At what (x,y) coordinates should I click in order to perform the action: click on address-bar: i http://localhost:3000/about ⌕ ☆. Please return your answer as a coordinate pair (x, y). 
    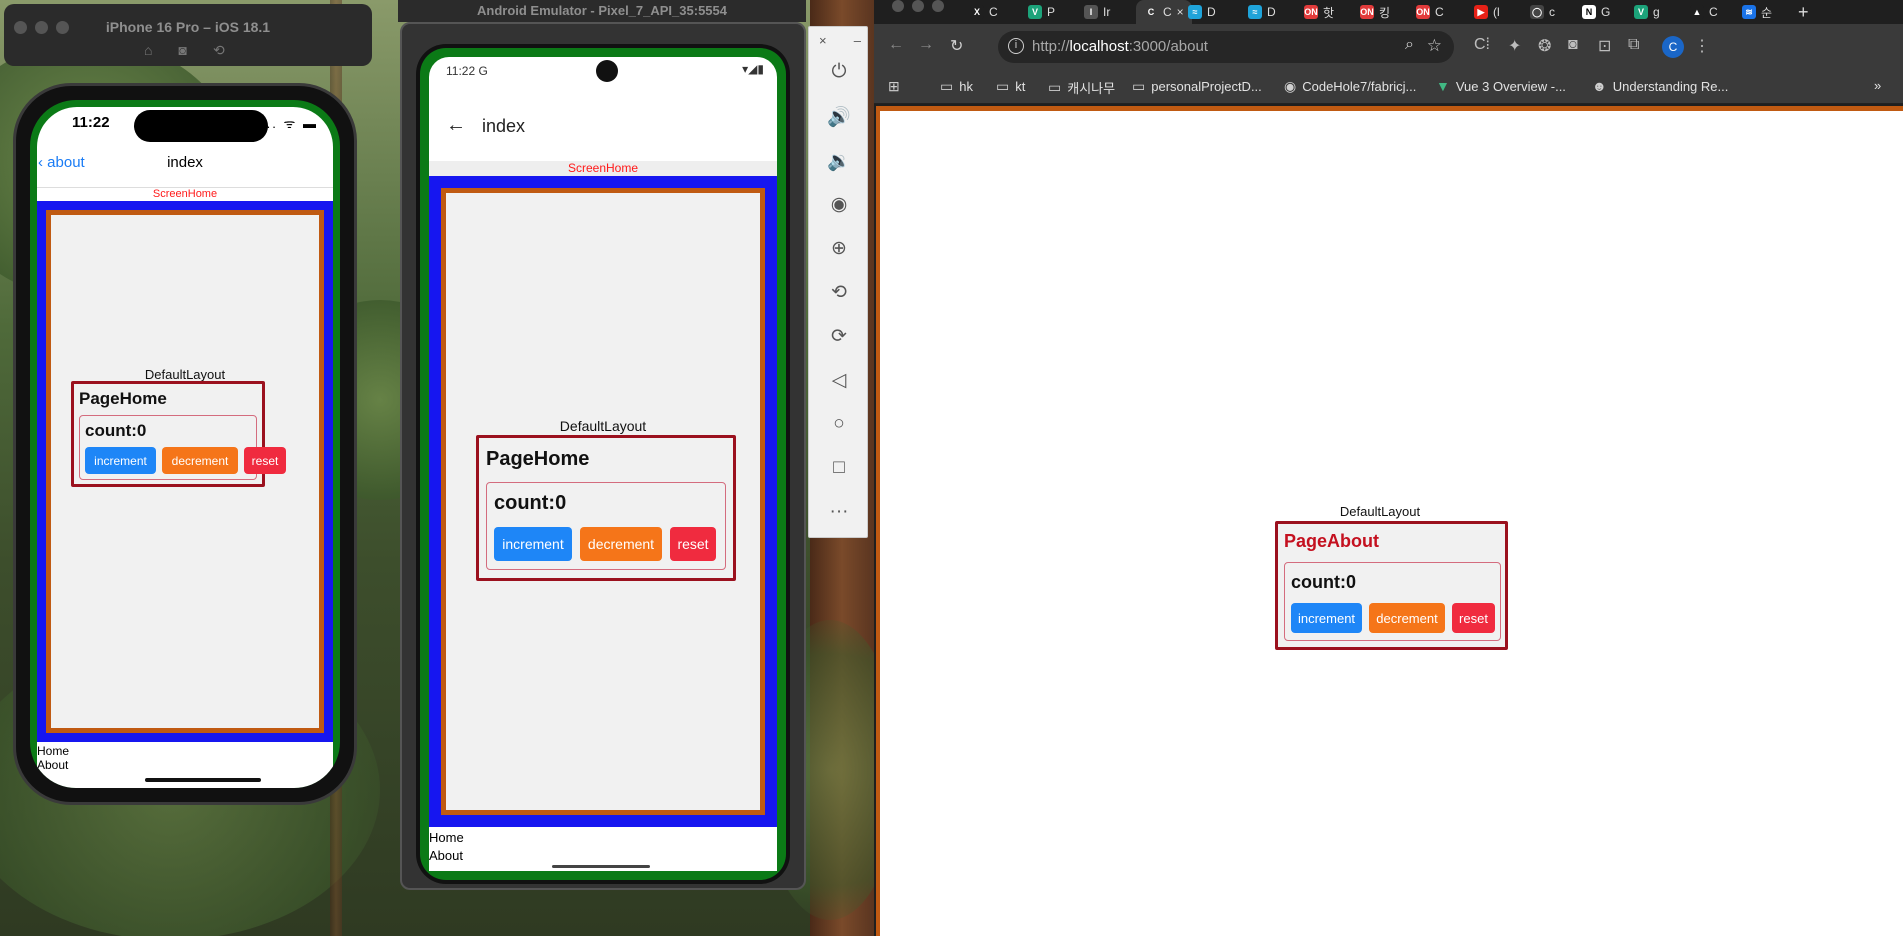
    Looking at the image, I should click on (1226, 47).